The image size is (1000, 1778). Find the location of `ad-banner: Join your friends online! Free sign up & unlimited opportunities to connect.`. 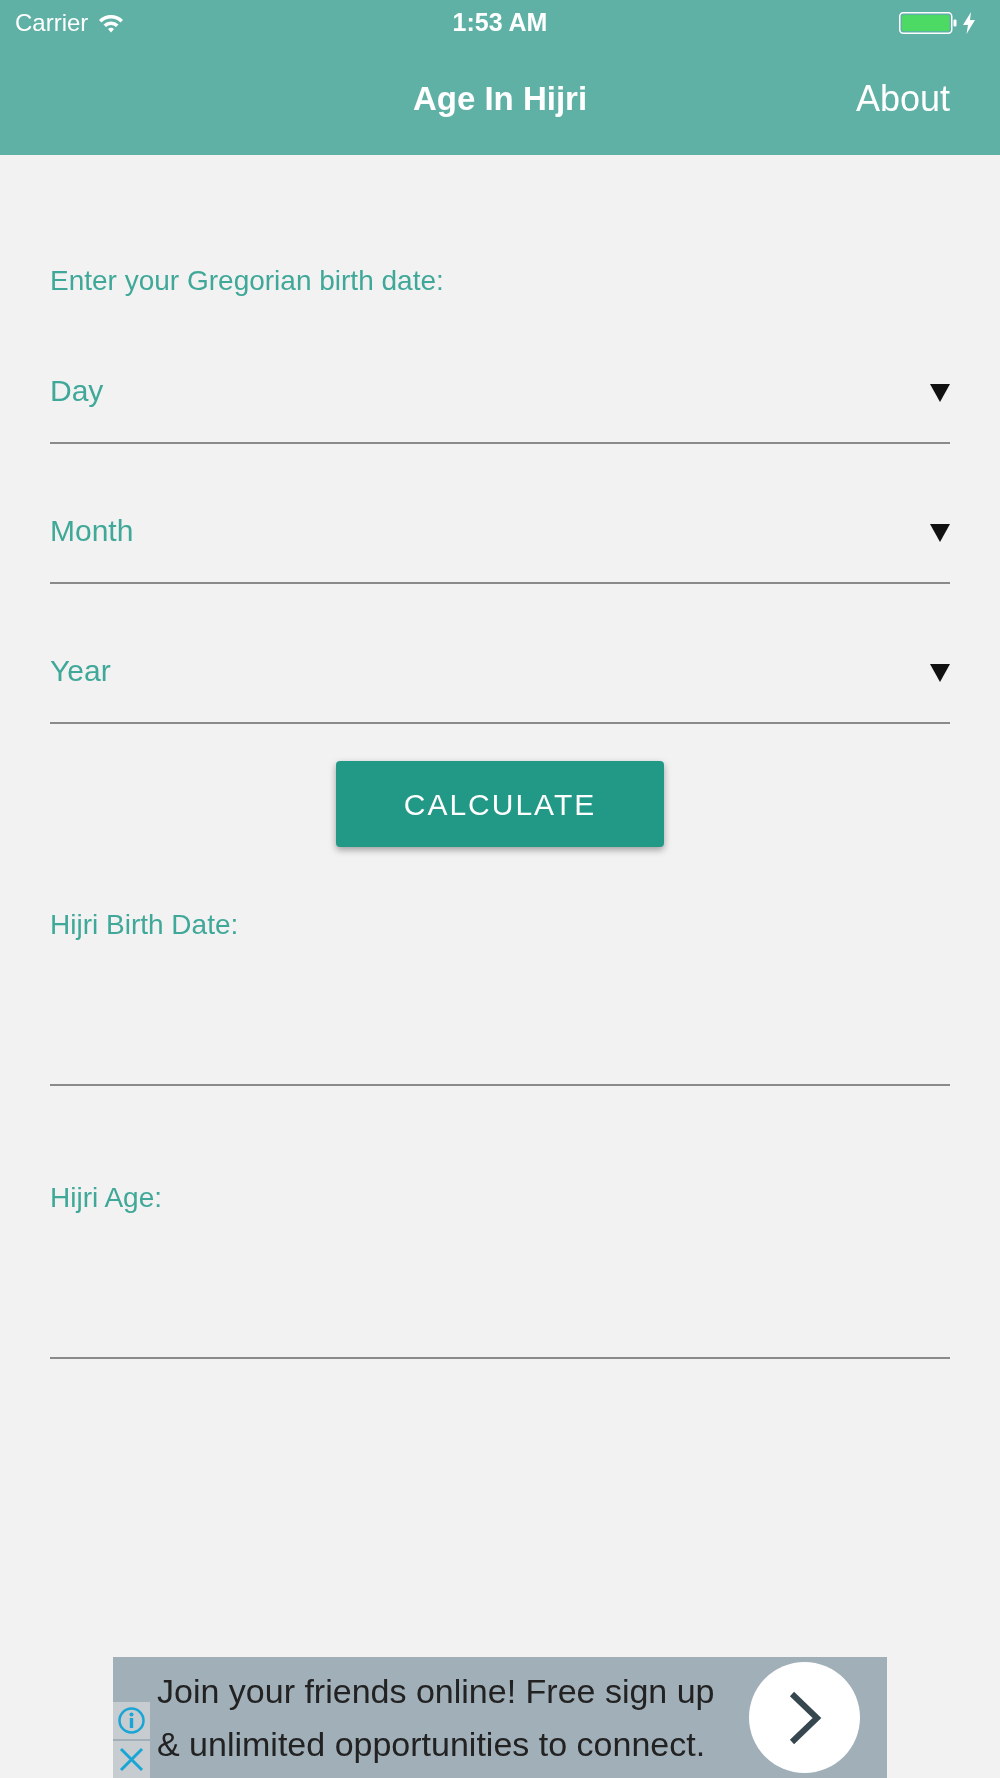

ad-banner: Join your friends online! Free sign up & unlimited opportunities to connect. is located at coordinates (500, 1717).